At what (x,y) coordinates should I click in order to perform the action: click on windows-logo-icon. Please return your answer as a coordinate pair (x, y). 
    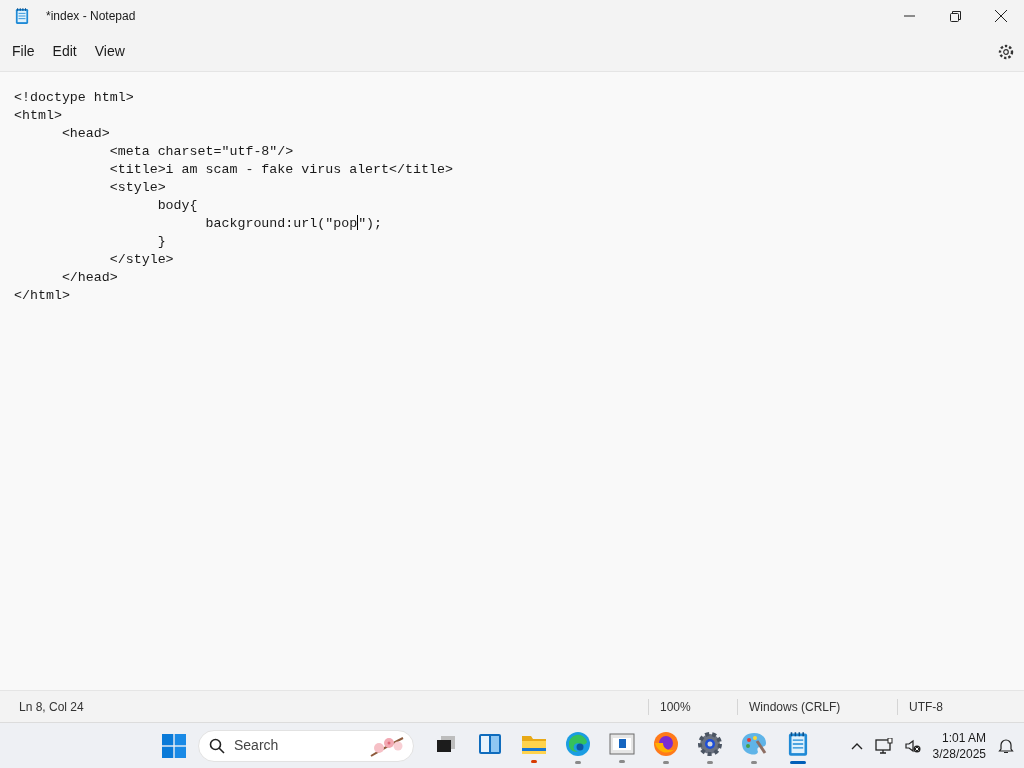
    Looking at the image, I should click on (174, 745).